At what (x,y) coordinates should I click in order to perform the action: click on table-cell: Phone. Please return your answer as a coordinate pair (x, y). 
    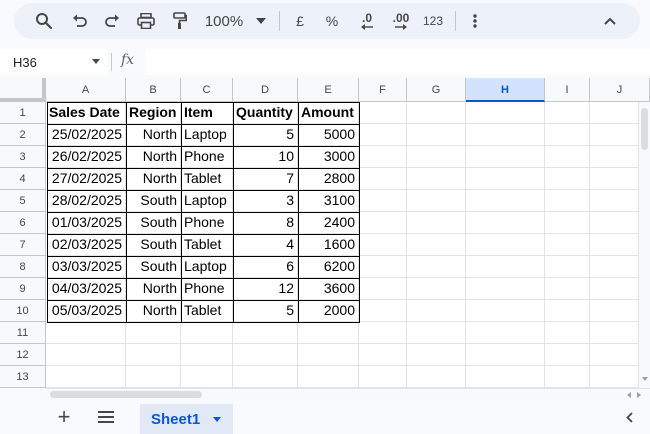
    Looking at the image, I should click on (207, 223).